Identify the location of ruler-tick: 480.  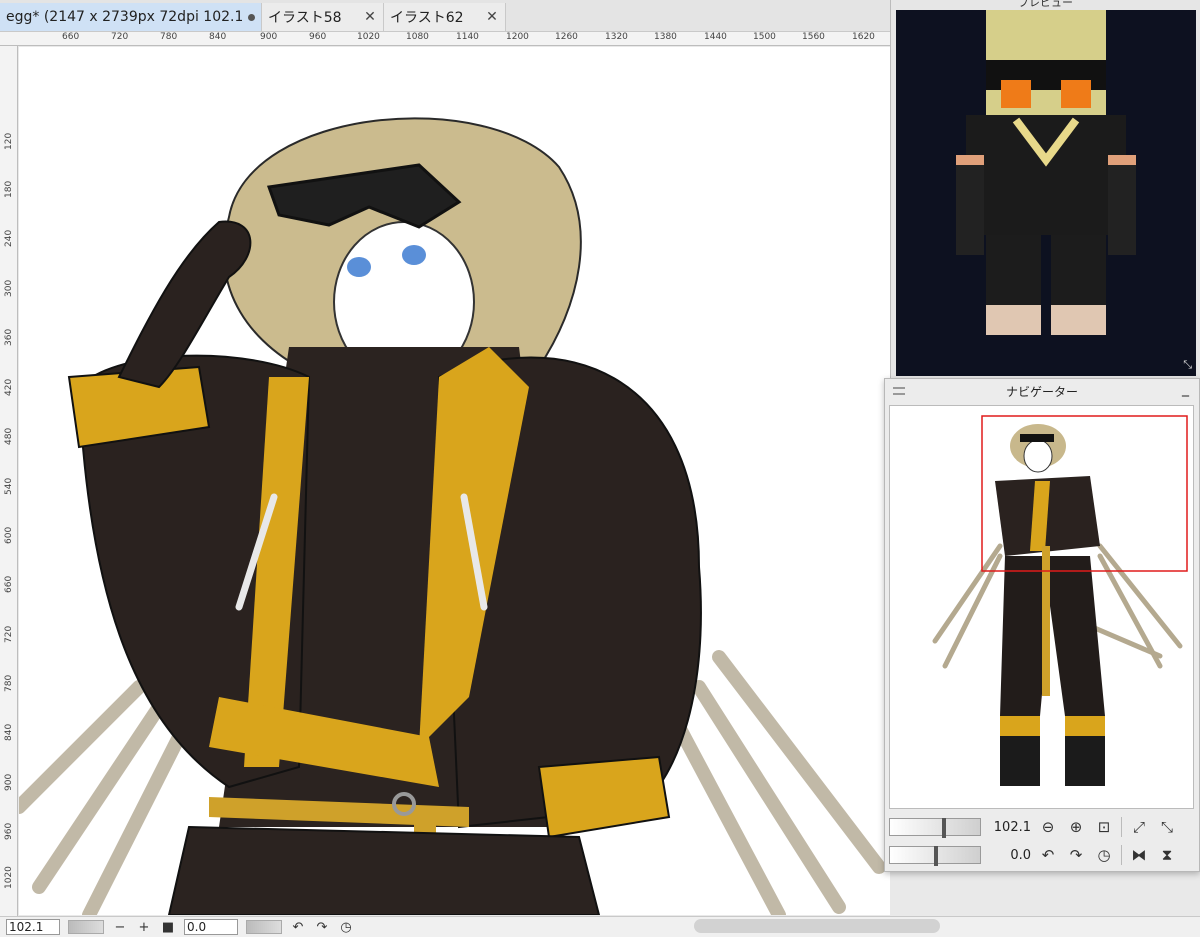
(9, 436).